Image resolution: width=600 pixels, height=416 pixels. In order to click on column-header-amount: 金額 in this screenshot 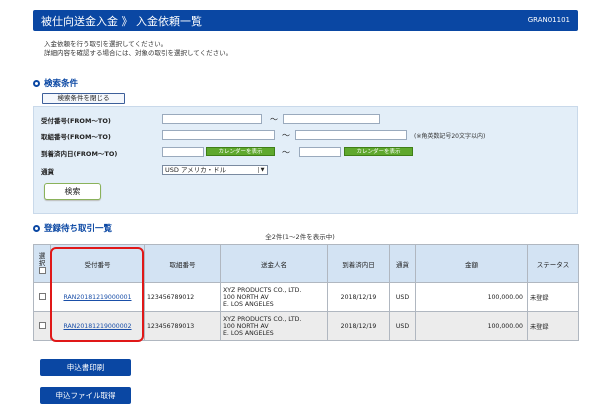, I will do `click(471, 263)`.